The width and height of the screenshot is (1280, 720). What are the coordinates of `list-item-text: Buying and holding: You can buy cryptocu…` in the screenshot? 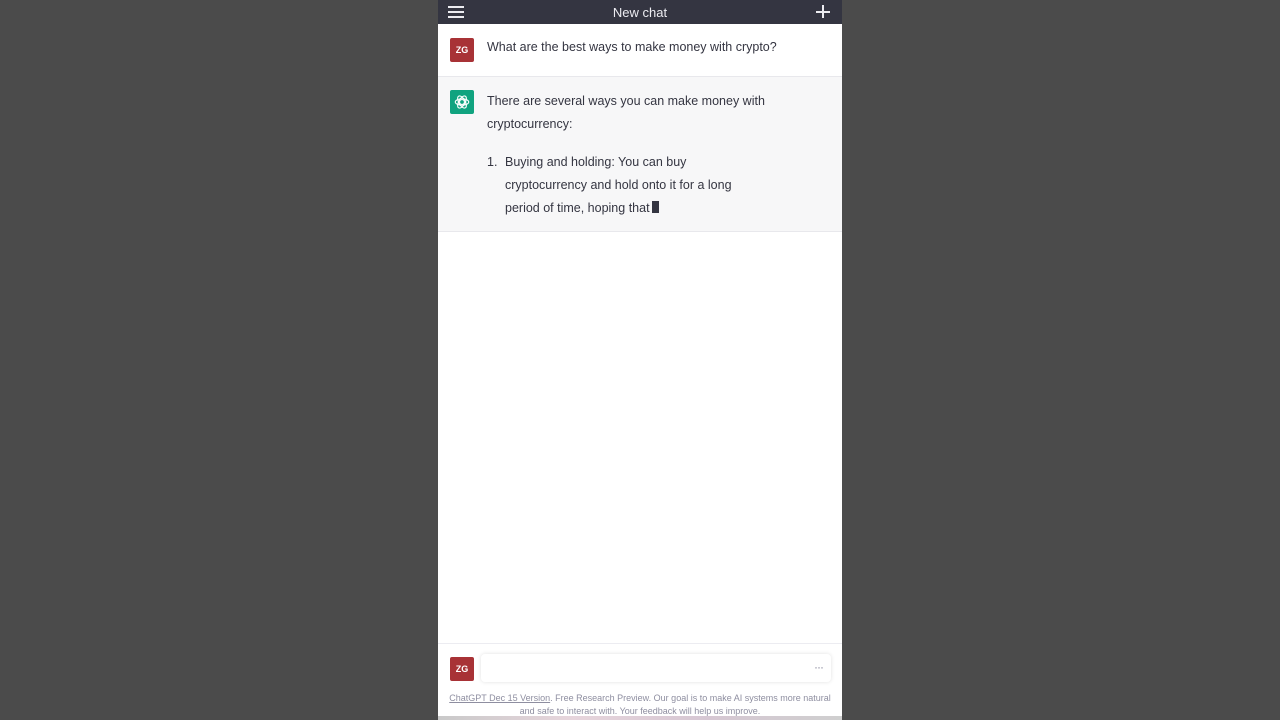 It's located at (618, 185).